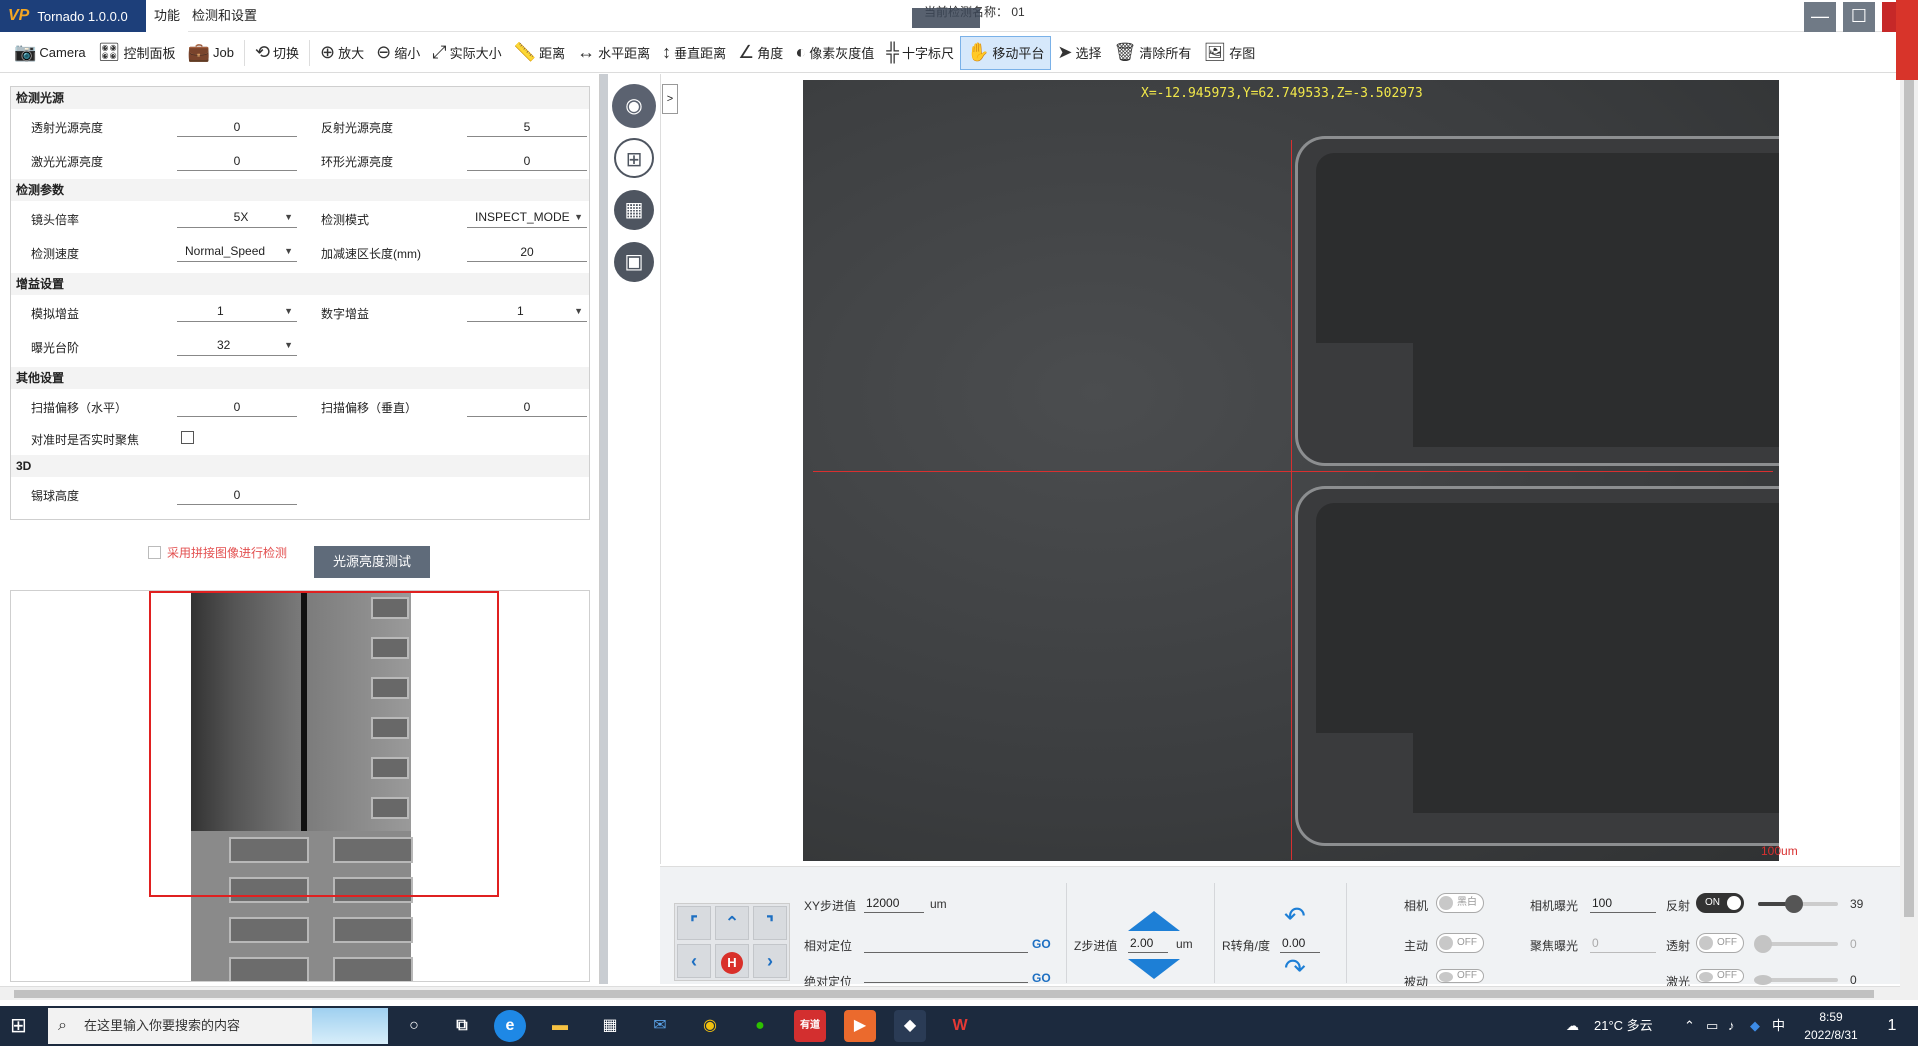 The height and width of the screenshot is (1046, 1918). I want to click on app-icon: ▶, so click(860, 1026).